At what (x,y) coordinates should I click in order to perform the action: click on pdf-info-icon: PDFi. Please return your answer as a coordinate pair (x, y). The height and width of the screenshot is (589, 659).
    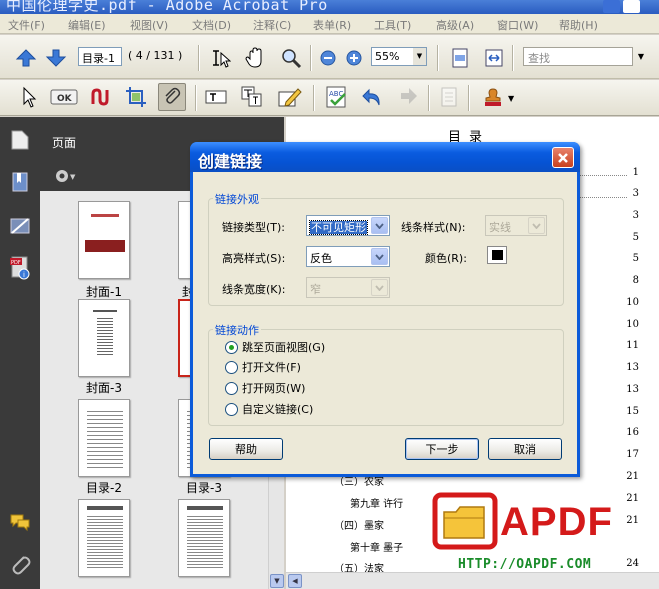
    Looking at the image, I should click on (20, 268).